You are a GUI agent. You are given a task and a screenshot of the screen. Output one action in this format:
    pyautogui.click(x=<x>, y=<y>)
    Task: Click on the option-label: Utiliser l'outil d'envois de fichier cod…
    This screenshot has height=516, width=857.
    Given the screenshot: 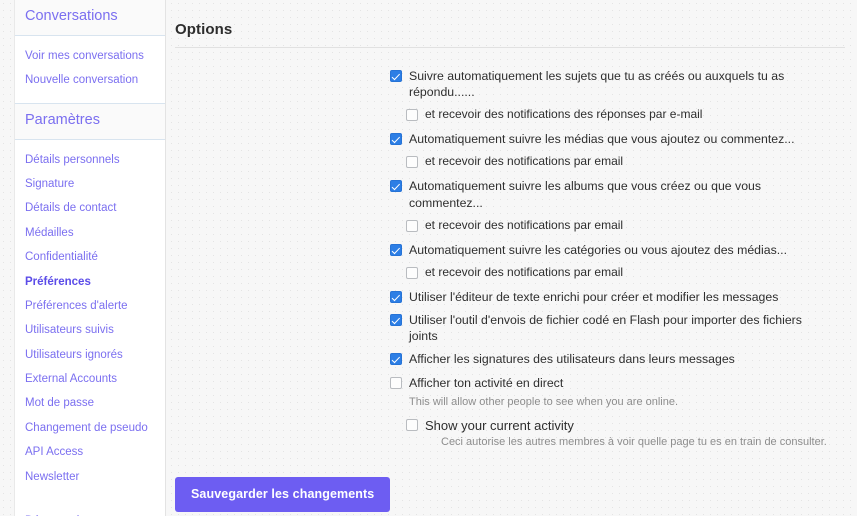 What is the action you would take?
    pyautogui.click(x=616, y=328)
    